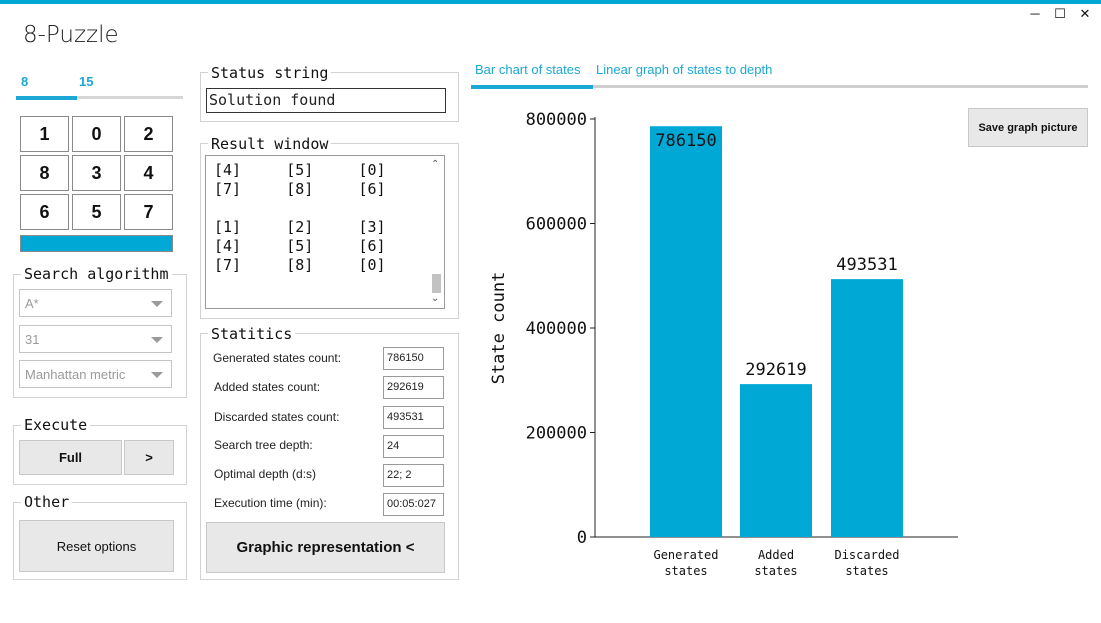 This screenshot has height=623, width=1101. Describe the element at coordinates (95, 339) in the screenshot. I see `depth-limit-select: 31` at that location.